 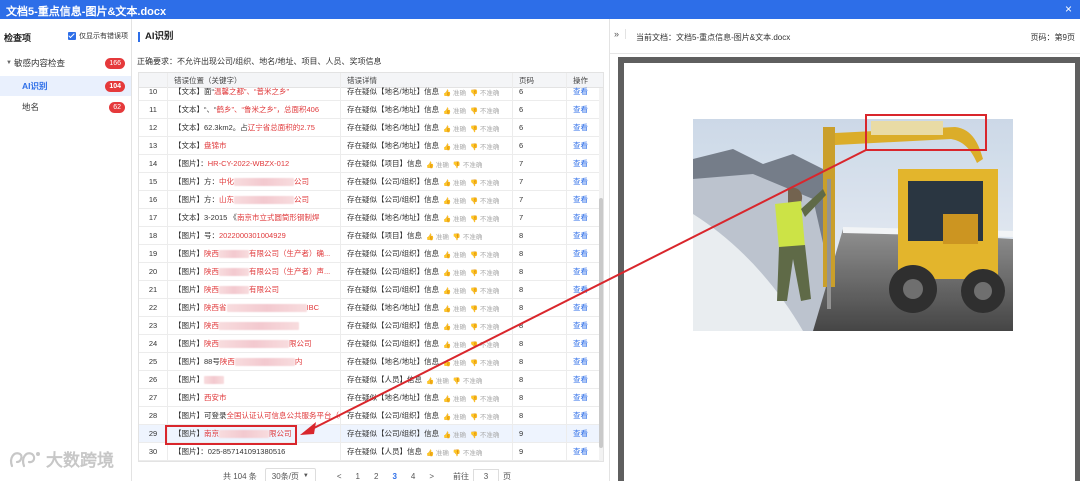 What do you see at coordinates (371, 326) in the screenshot?
I see `table-row: 23 【图片】 陕西 存在疑似【公司/组织】信息 👍 准确 👎 不准确 8 查看` at bounding box center [371, 326].